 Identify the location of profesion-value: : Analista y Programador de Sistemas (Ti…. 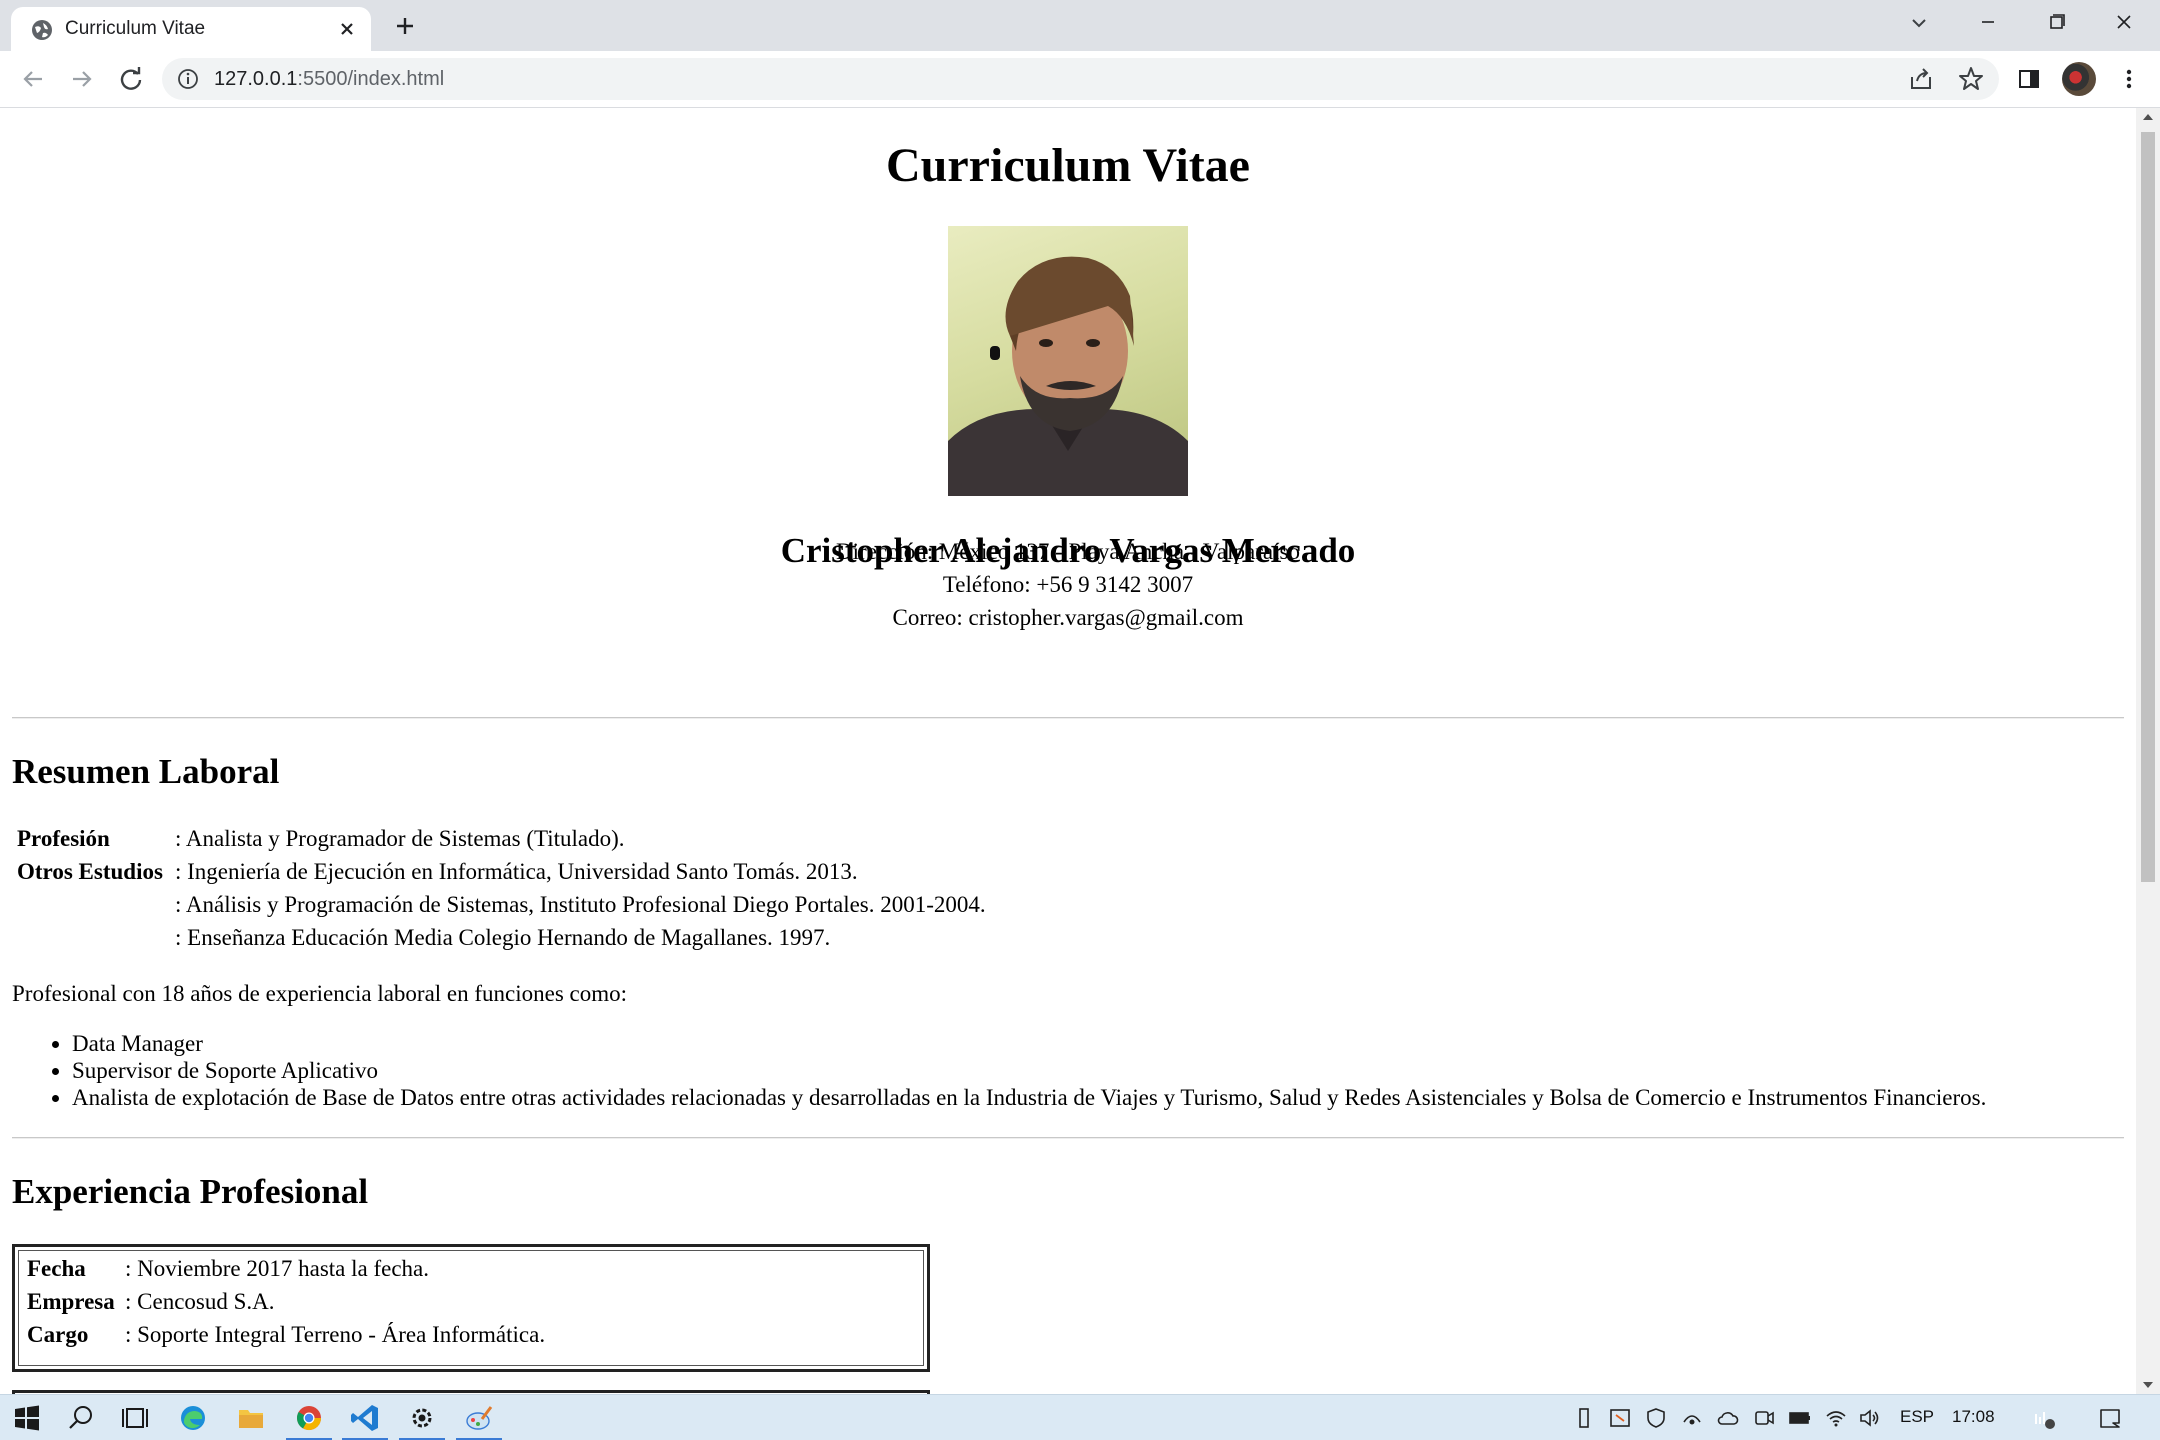
(400, 838).